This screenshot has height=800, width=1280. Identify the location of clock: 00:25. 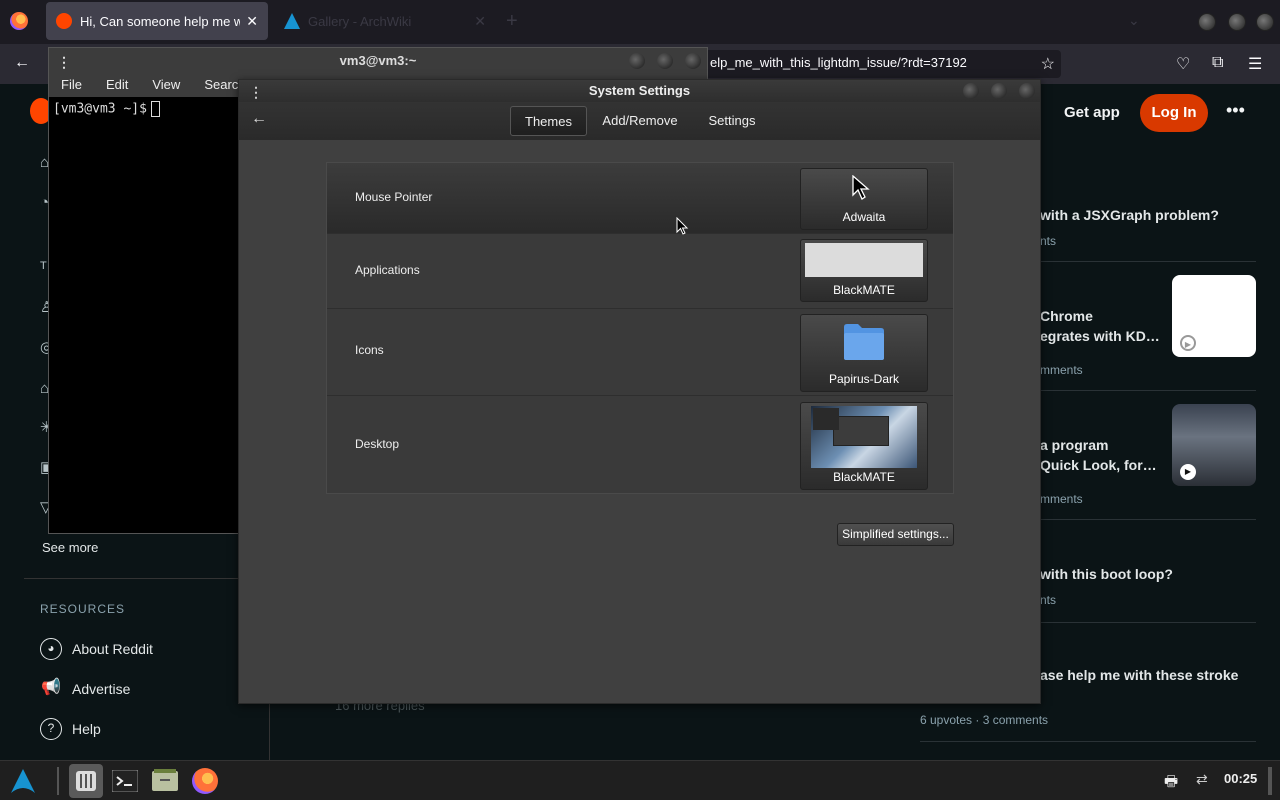
(1240, 778).